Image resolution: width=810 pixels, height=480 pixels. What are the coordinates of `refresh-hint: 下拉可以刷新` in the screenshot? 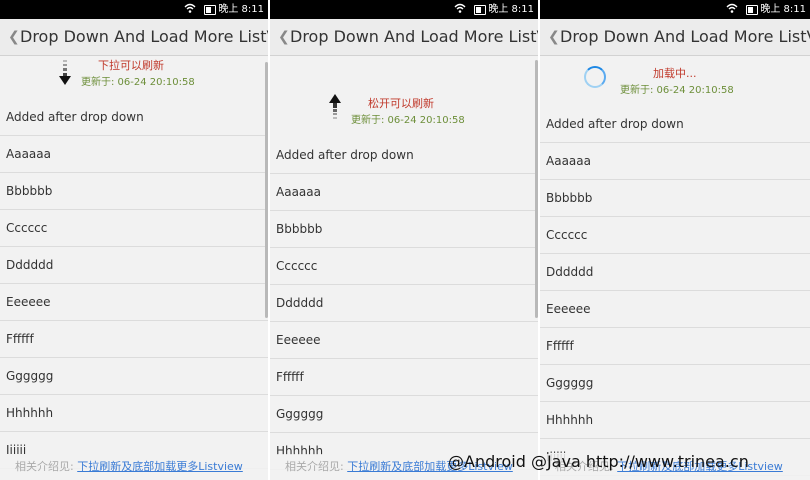 It's located at (131, 65).